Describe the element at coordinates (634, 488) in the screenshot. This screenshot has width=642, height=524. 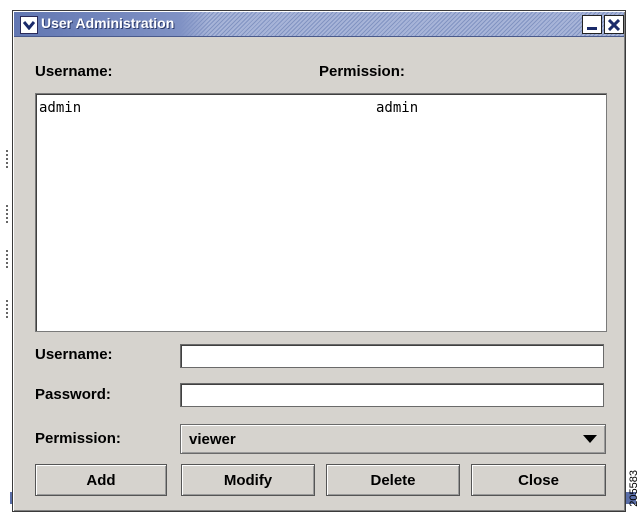
I see `figure-code: 205583` at that location.